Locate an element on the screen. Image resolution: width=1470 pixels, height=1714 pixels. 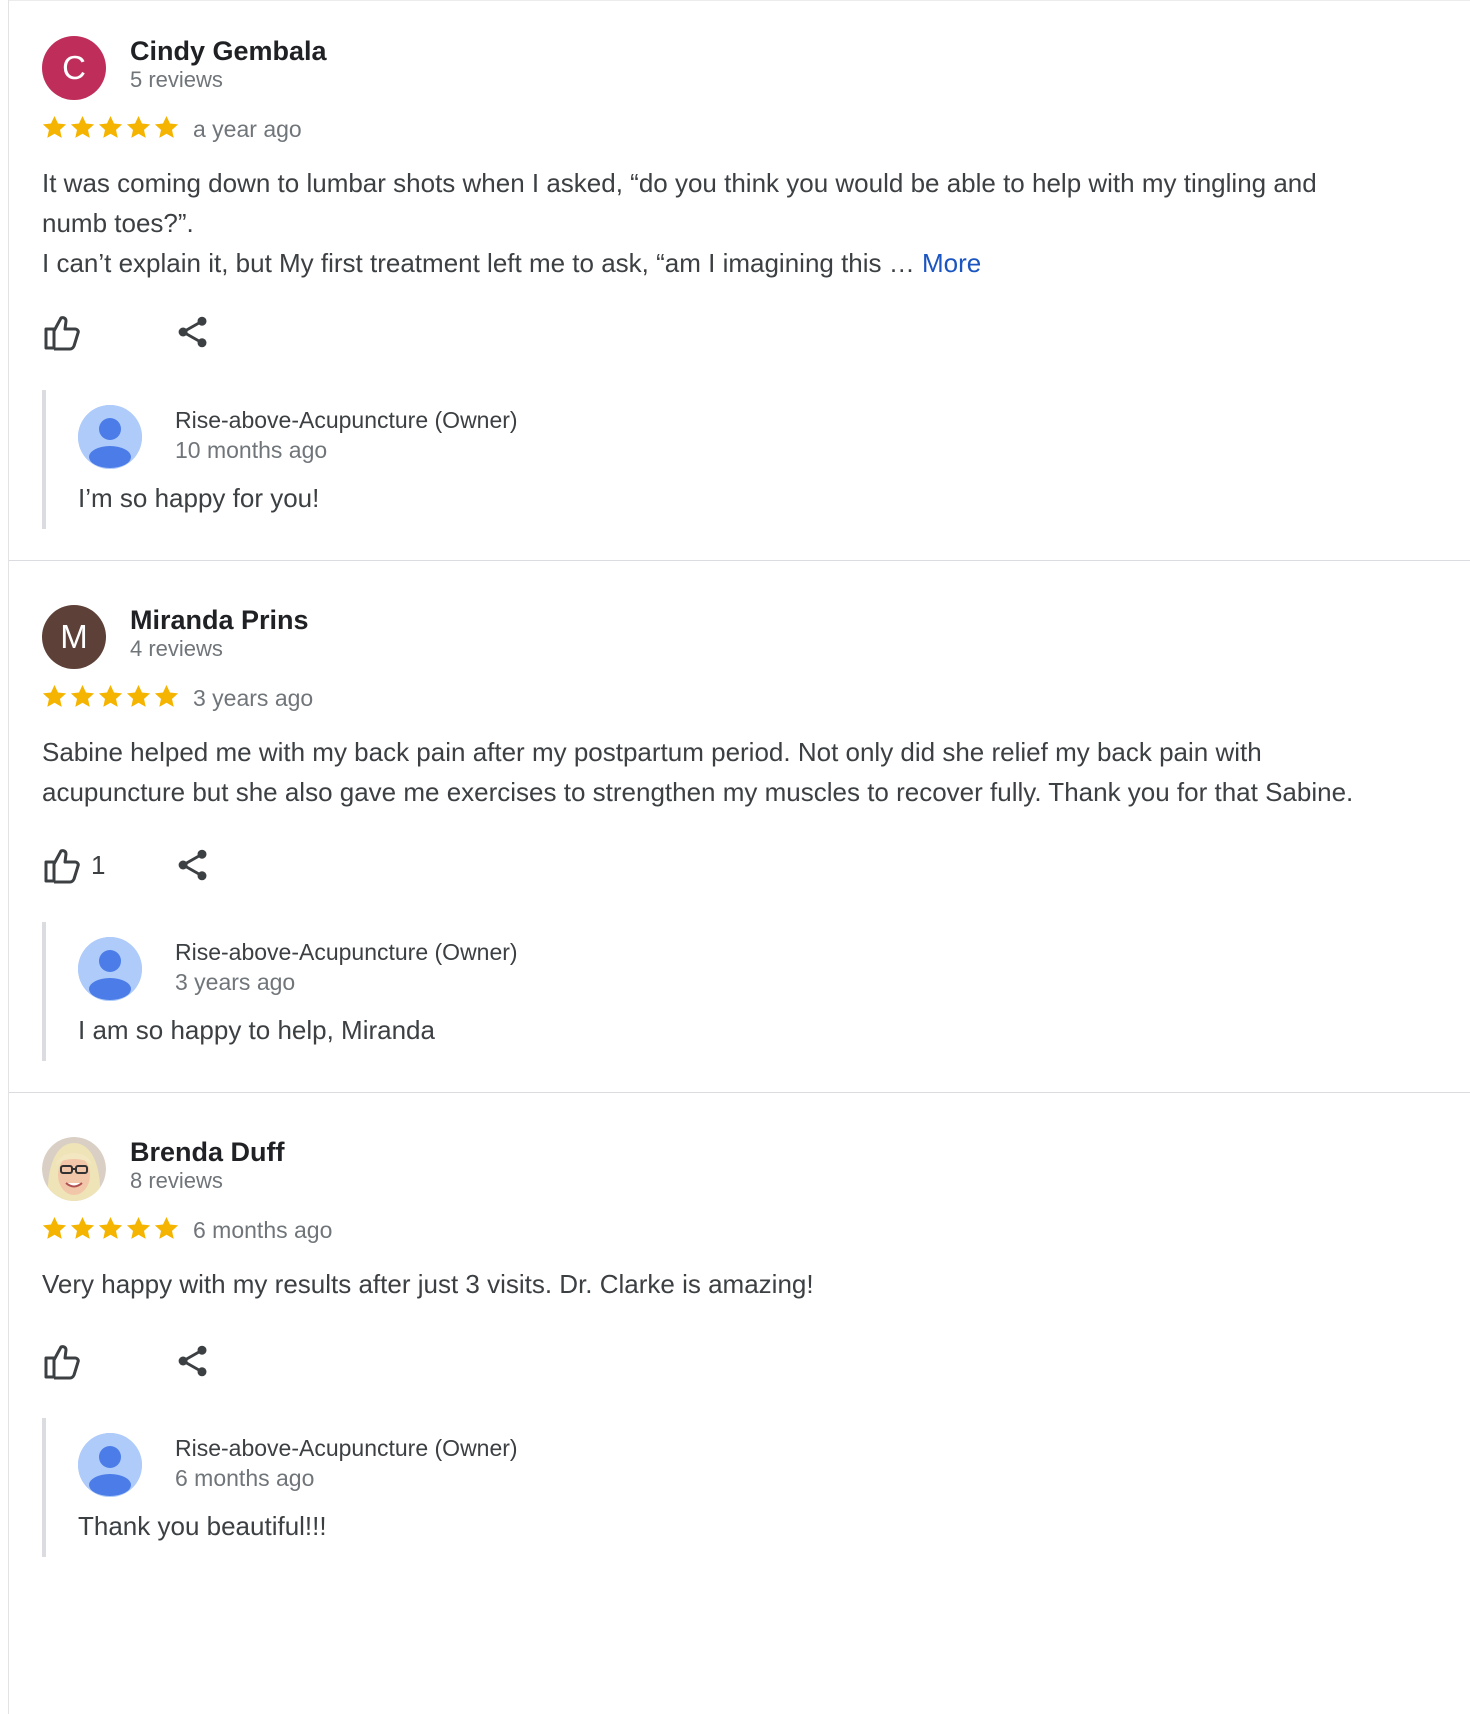
review-date: a year ago is located at coordinates (247, 129).